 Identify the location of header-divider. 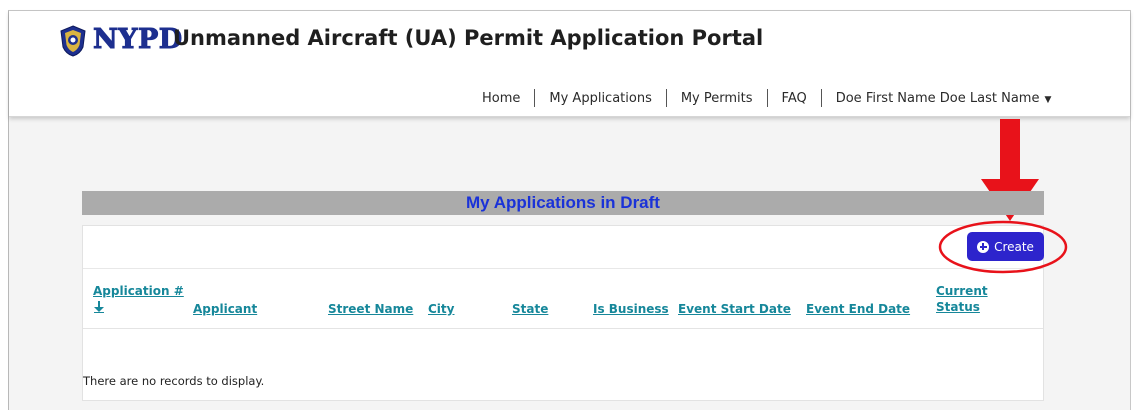
(563, 328).